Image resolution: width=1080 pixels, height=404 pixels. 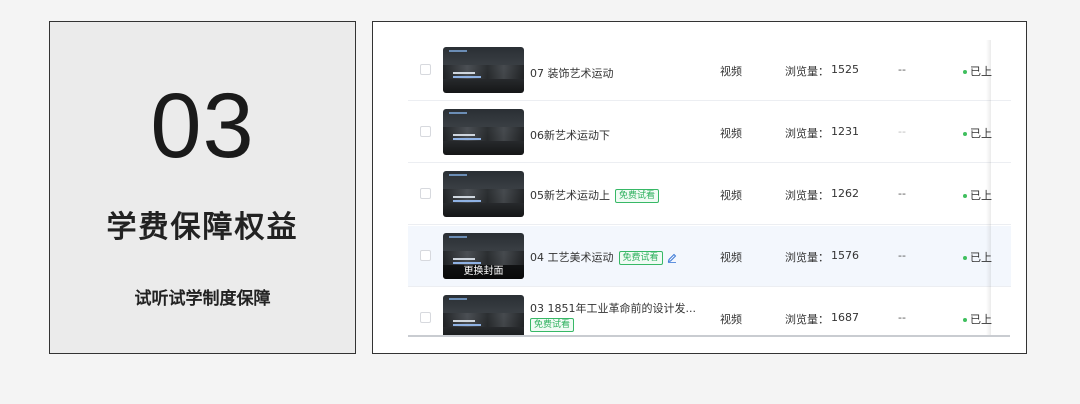 I want to click on views-count: 1525, so click(x=845, y=69).